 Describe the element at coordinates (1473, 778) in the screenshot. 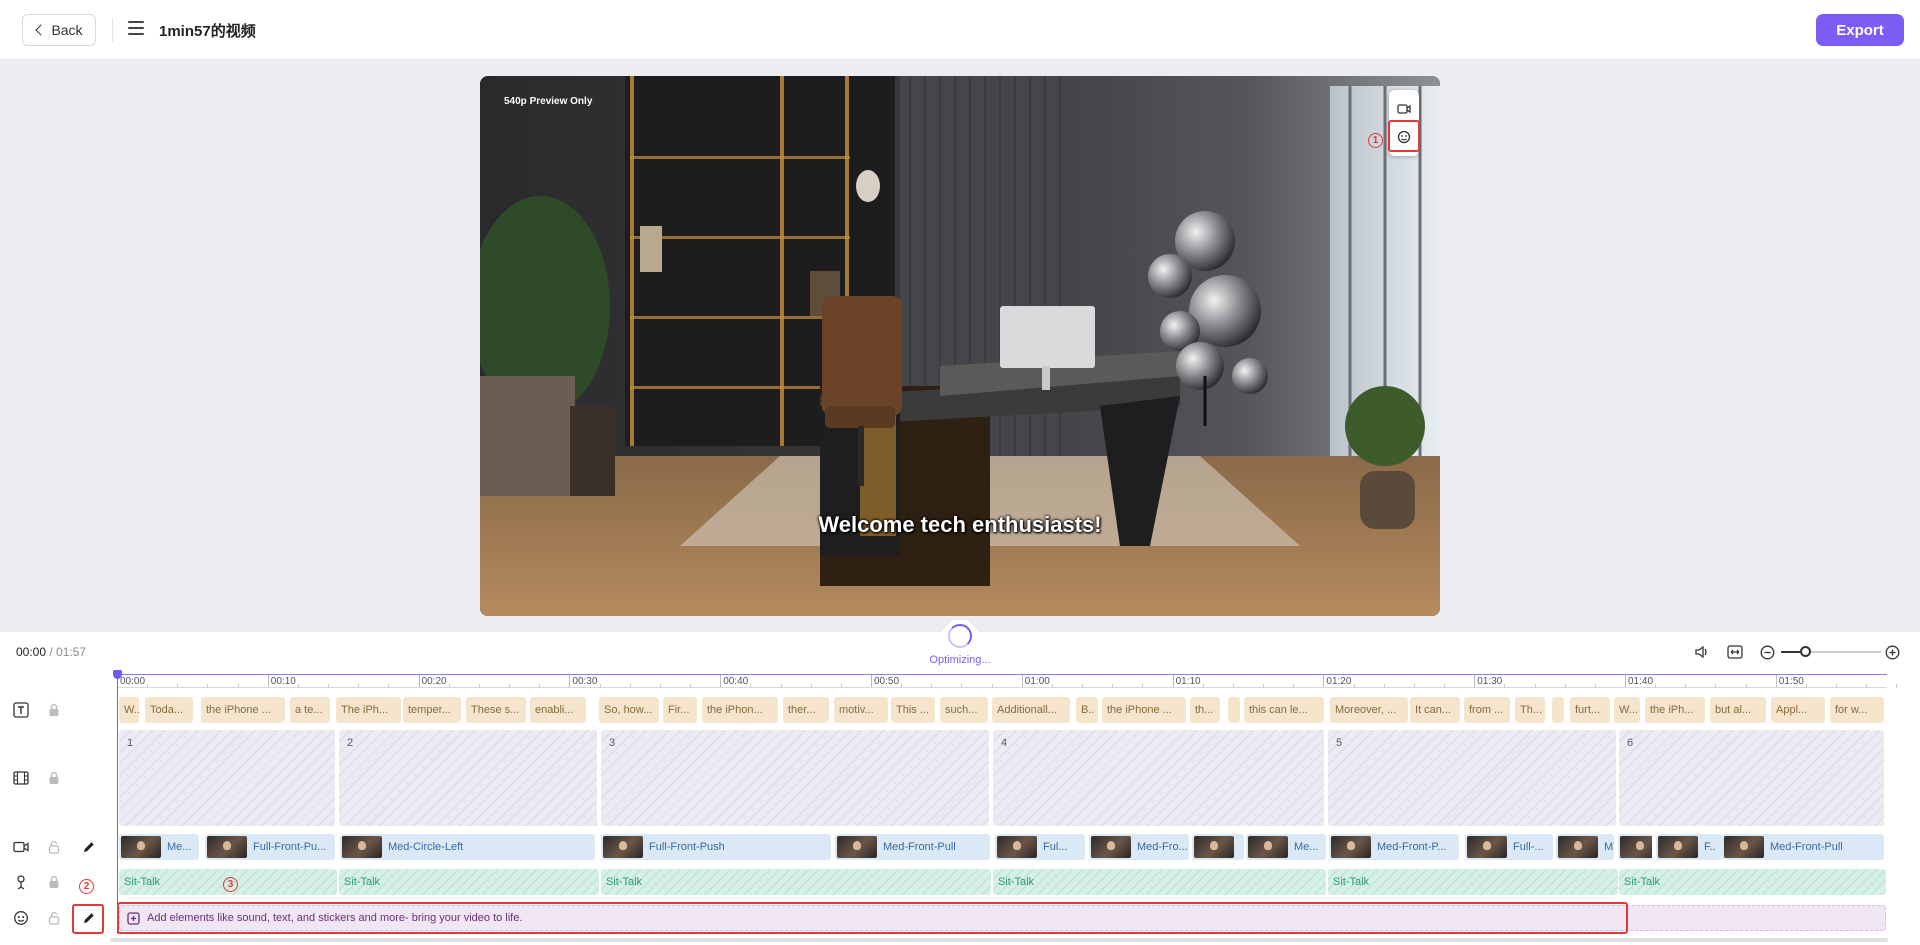

I see `scene-clip: 5` at that location.